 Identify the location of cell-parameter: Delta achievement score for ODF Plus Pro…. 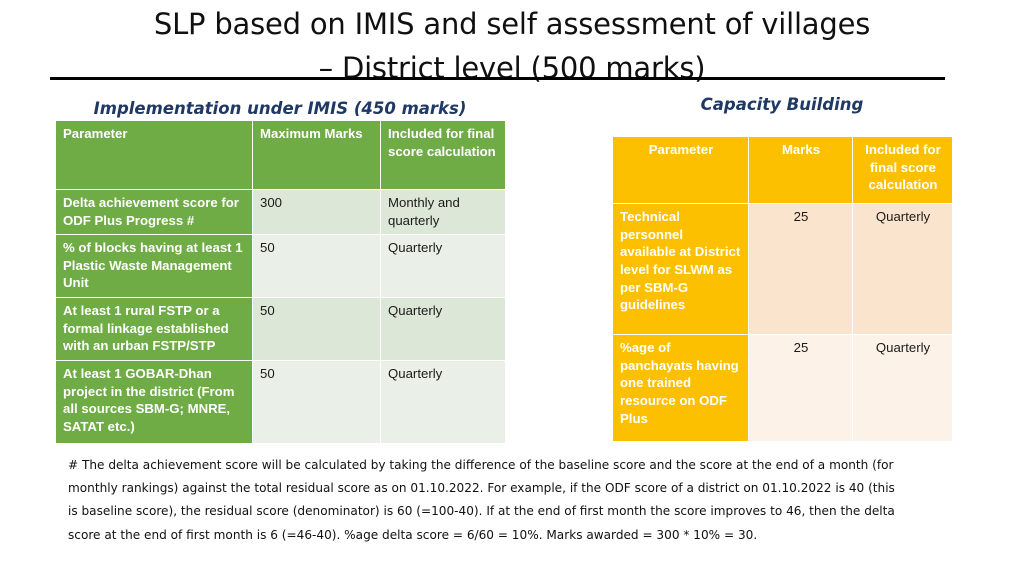
(154, 212).